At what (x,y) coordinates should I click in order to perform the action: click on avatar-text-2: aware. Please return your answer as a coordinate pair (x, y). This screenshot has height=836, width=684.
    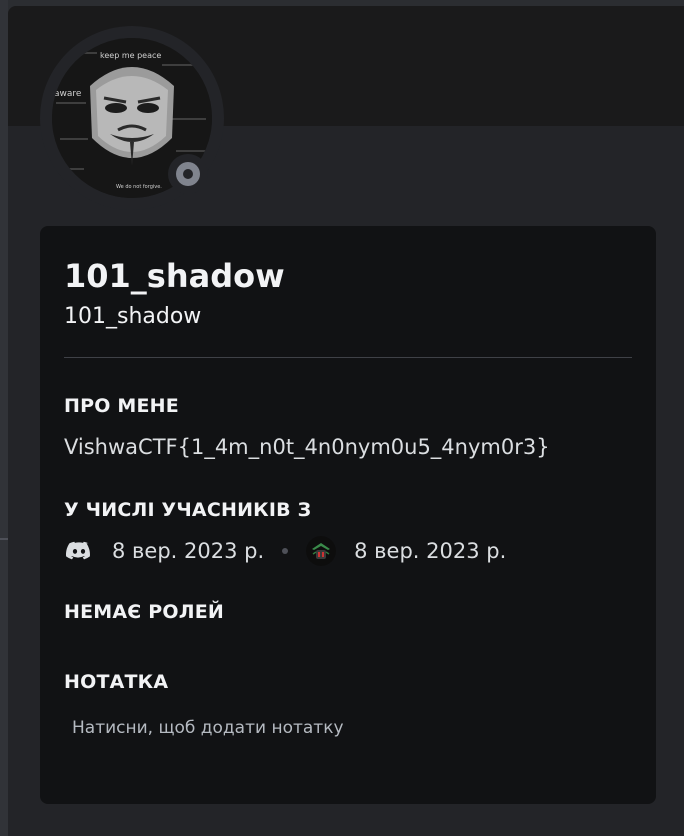
    Looking at the image, I should click on (68, 94).